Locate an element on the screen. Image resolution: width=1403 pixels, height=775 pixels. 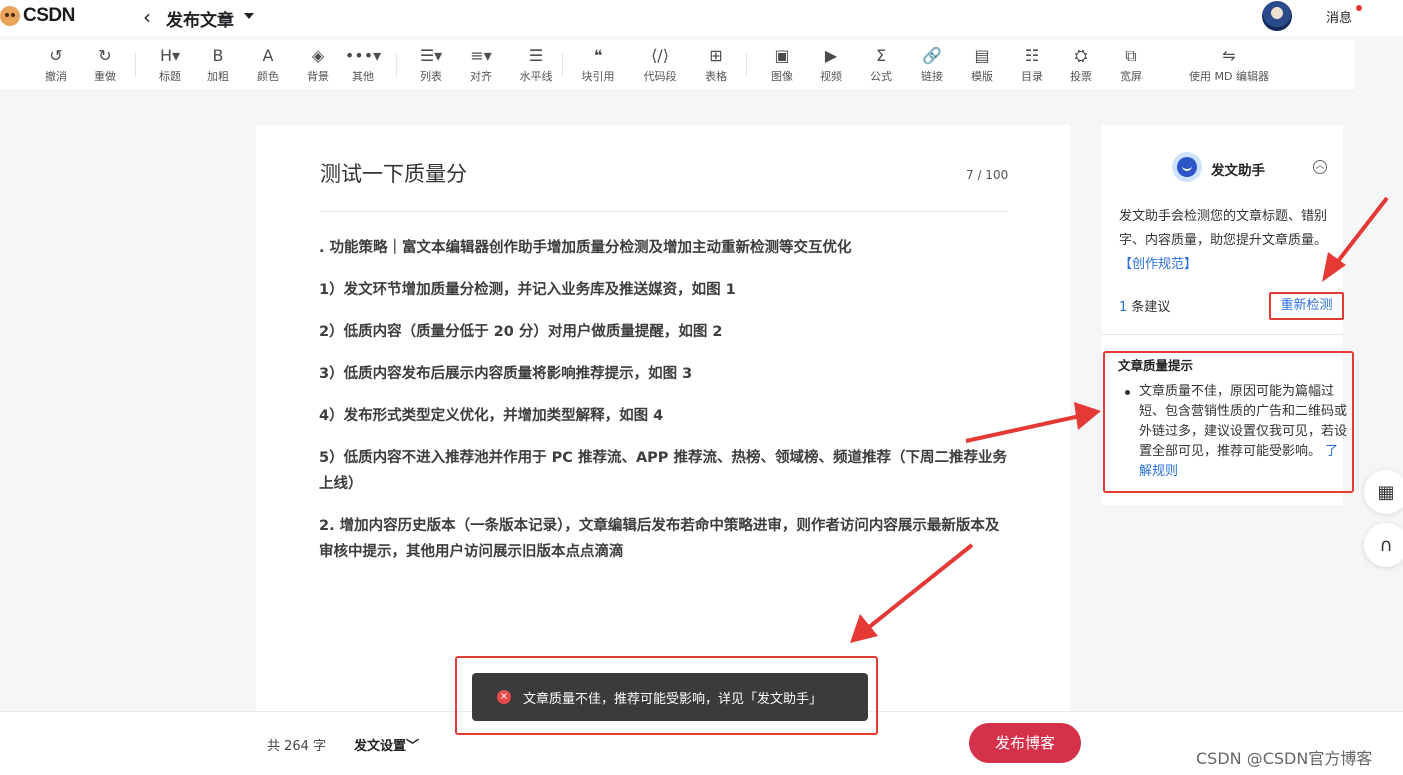
toast-message: × 文章质量不佳，推荐可能受影响，详见「发文助手」 is located at coordinates (670, 697).